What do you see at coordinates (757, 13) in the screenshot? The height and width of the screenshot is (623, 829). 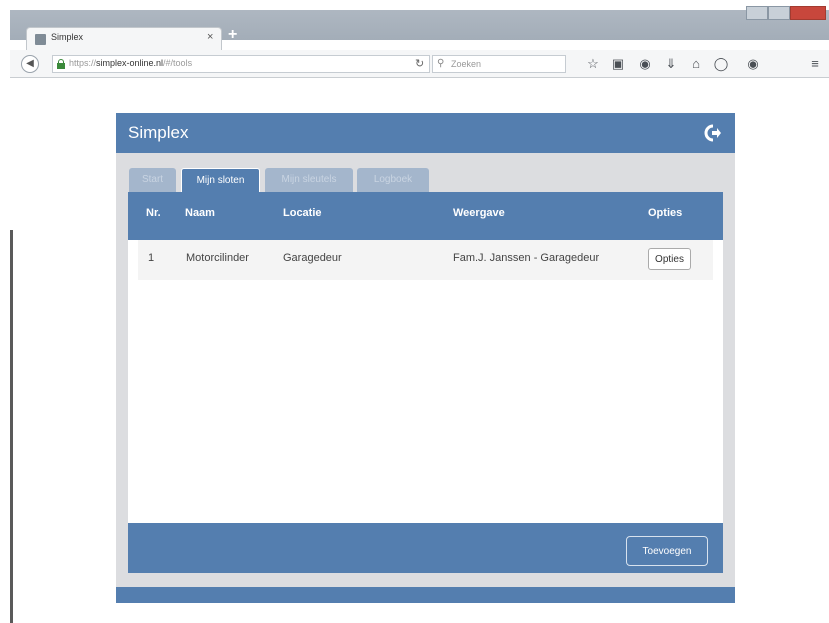 I see `minimize-button` at bounding box center [757, 13].